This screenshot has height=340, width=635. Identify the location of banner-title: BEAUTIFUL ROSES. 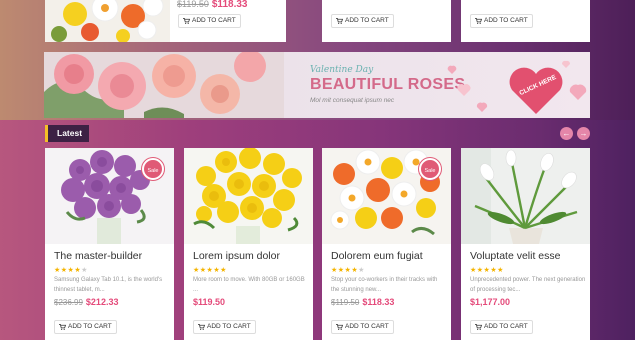
(388, 84).